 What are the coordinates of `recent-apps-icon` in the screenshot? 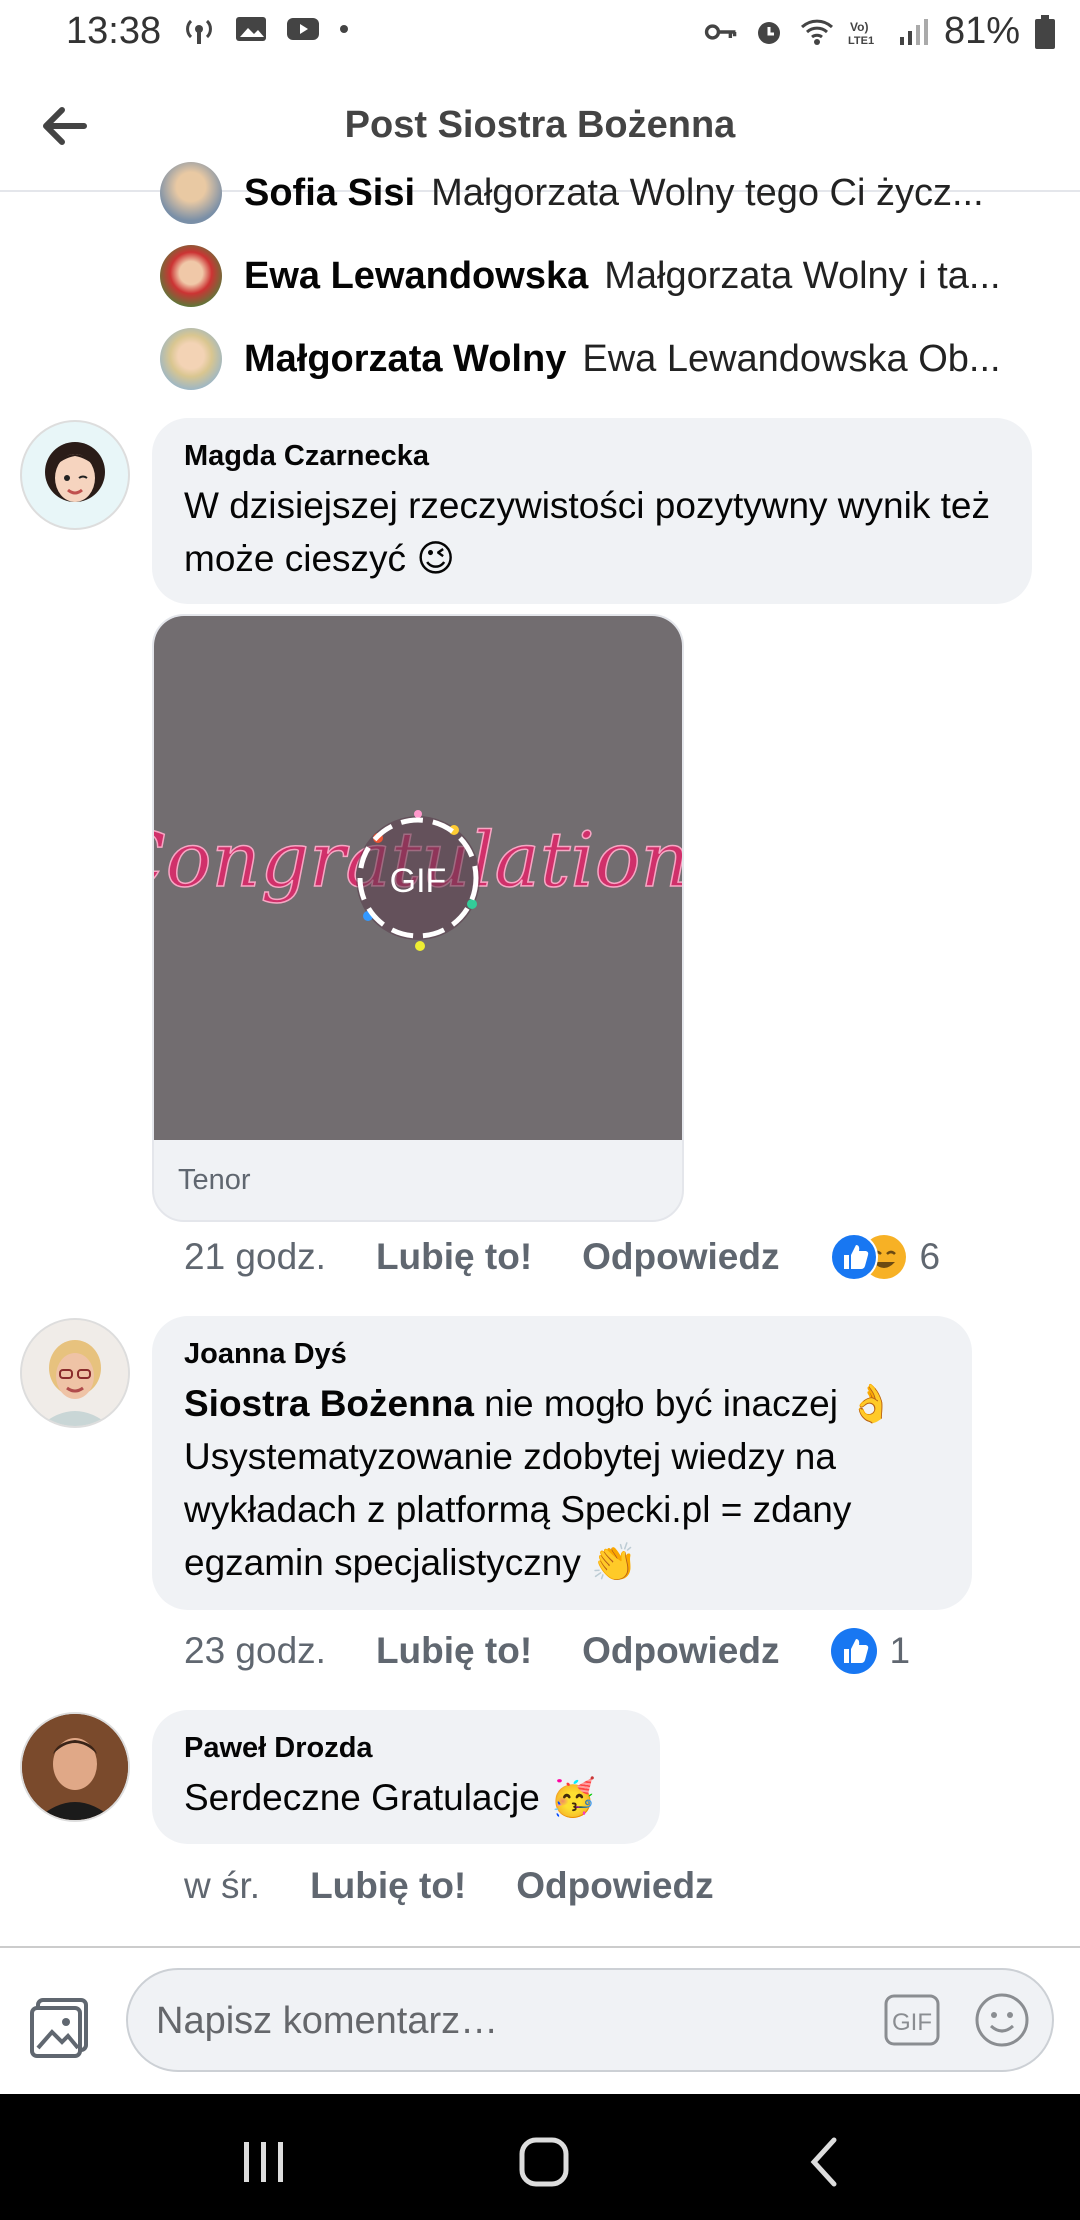 It's located at (264, 2162).